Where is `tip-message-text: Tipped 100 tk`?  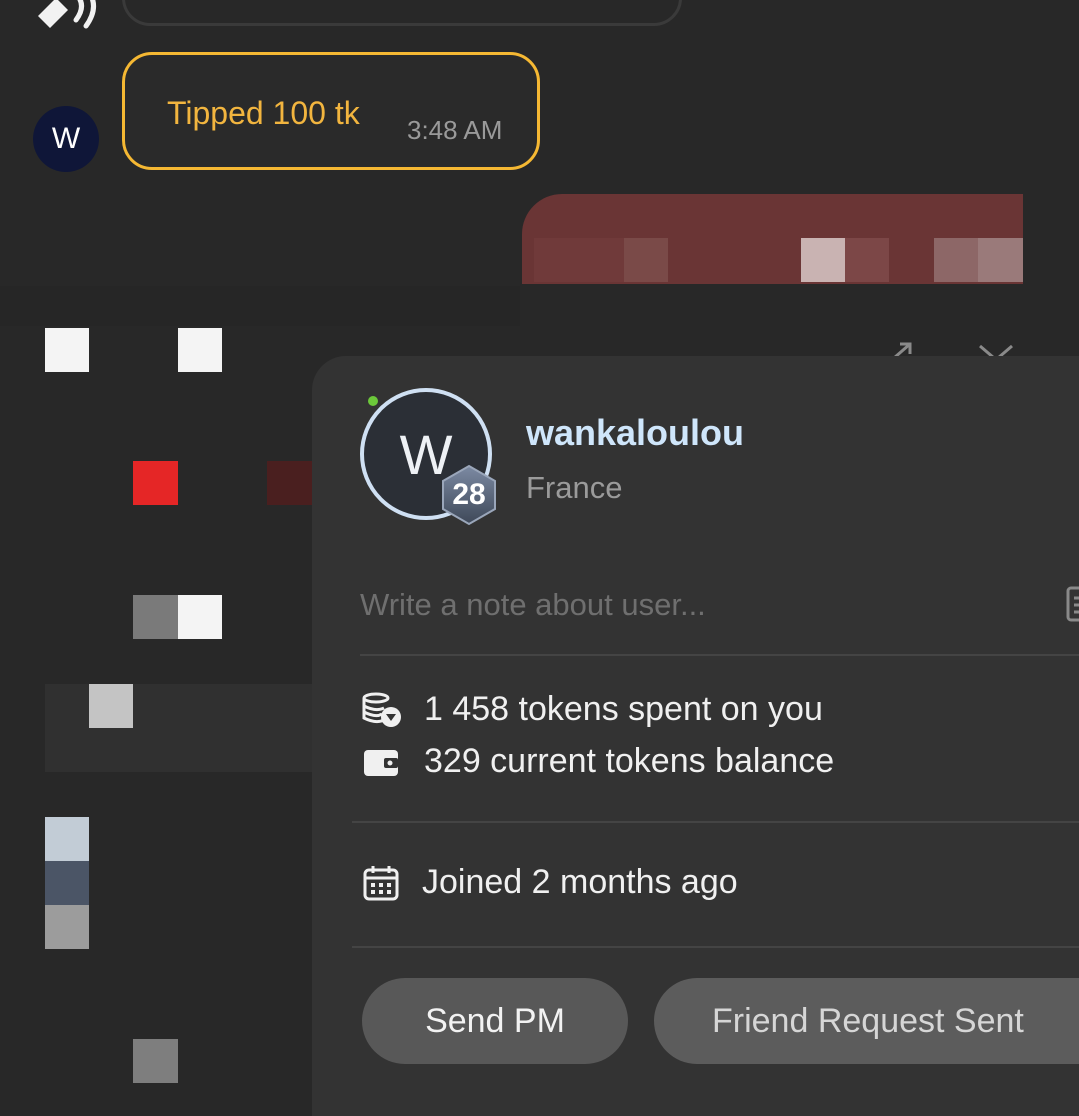
tip-message-text: Tipped 100 tk is located at coordinates (263, 113).